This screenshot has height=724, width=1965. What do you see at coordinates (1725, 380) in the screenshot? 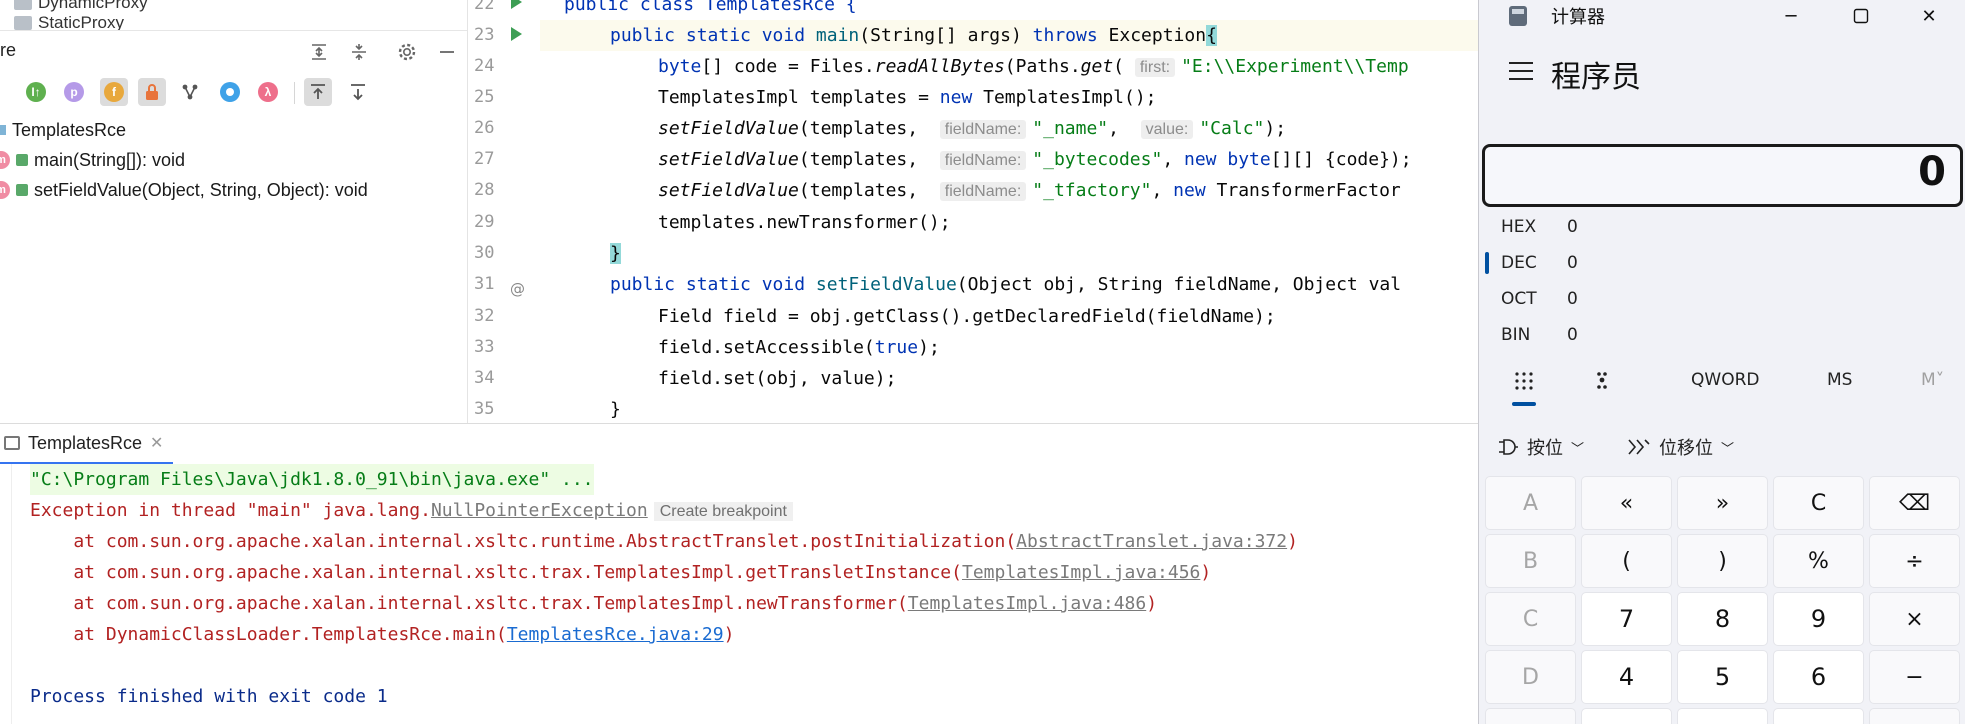
I see `word-size-button: QWORD` at bounding box center [1725, 380].